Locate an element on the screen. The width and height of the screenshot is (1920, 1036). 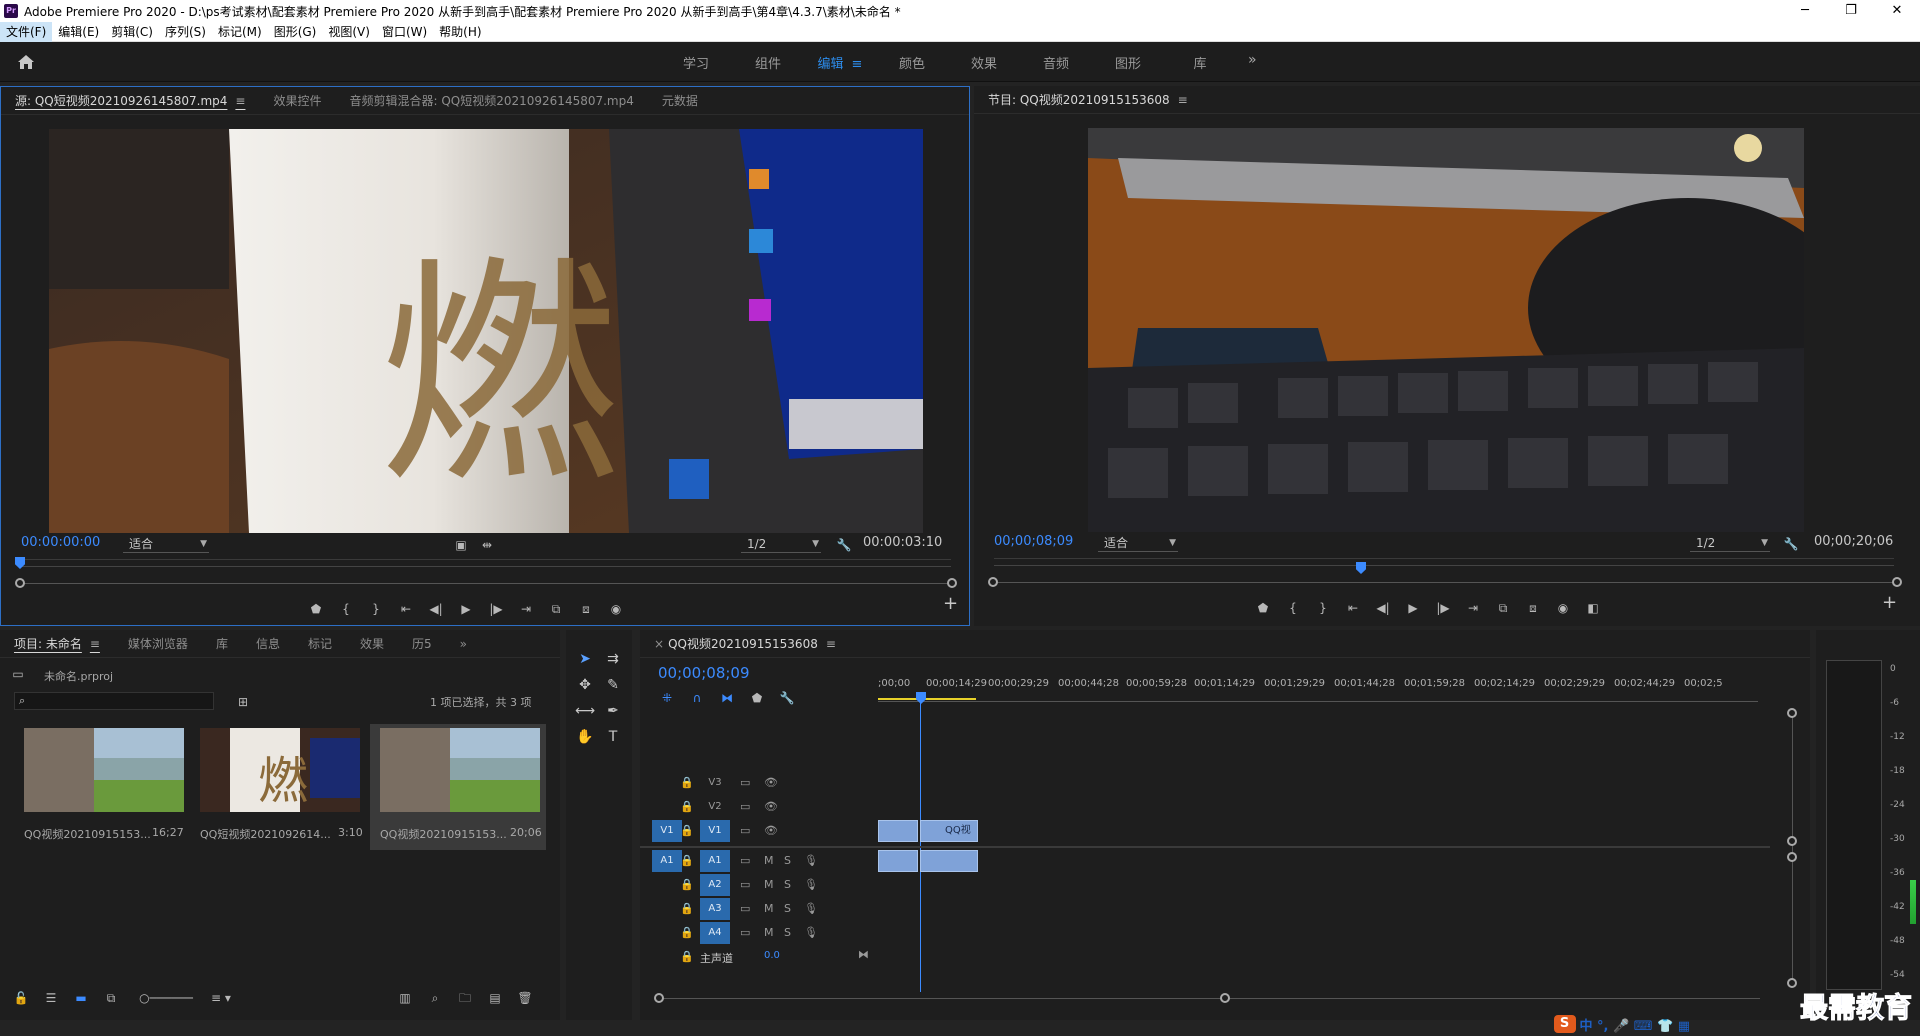
hand-tool-icon: ✋ is located at coordinates (585, 737).